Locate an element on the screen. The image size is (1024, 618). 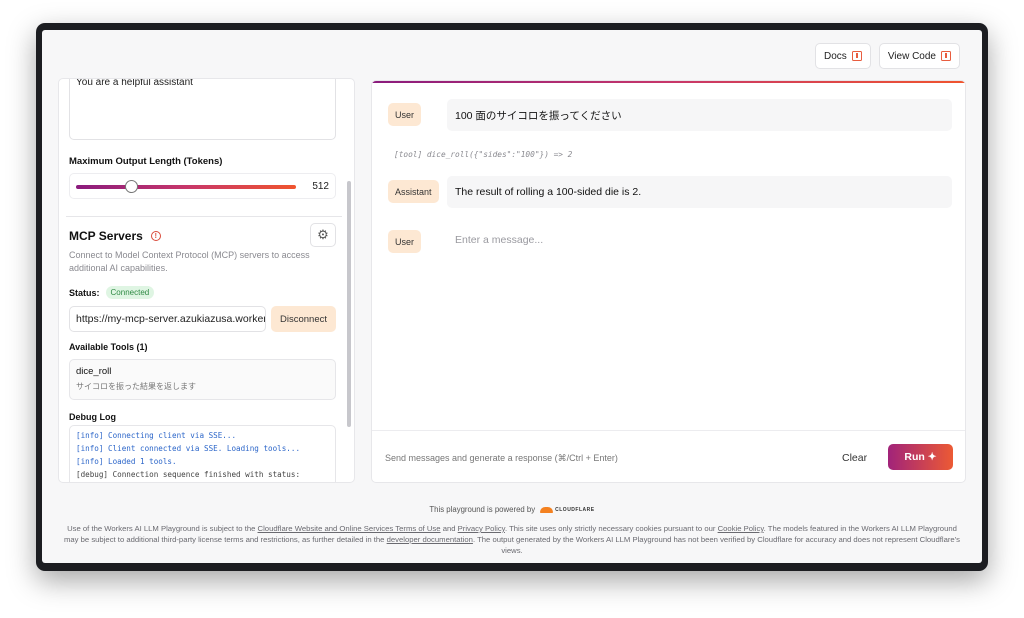
tool-call-line: [tool] dice_roll({"sides":"100"}) => 2 is located at coordinates (483, 154).